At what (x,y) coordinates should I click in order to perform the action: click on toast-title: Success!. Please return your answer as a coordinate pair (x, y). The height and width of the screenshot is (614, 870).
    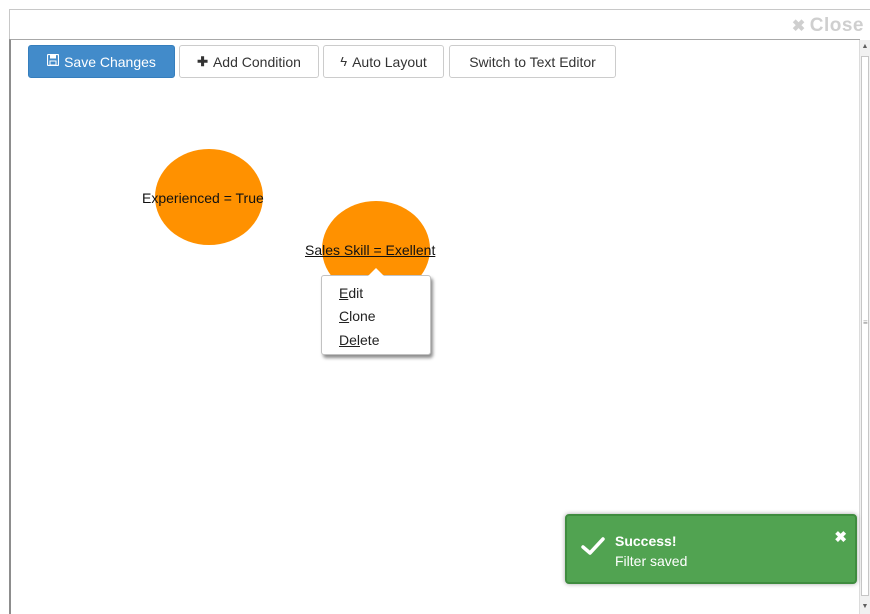
    Looking at the image, I should click on (646, 541).